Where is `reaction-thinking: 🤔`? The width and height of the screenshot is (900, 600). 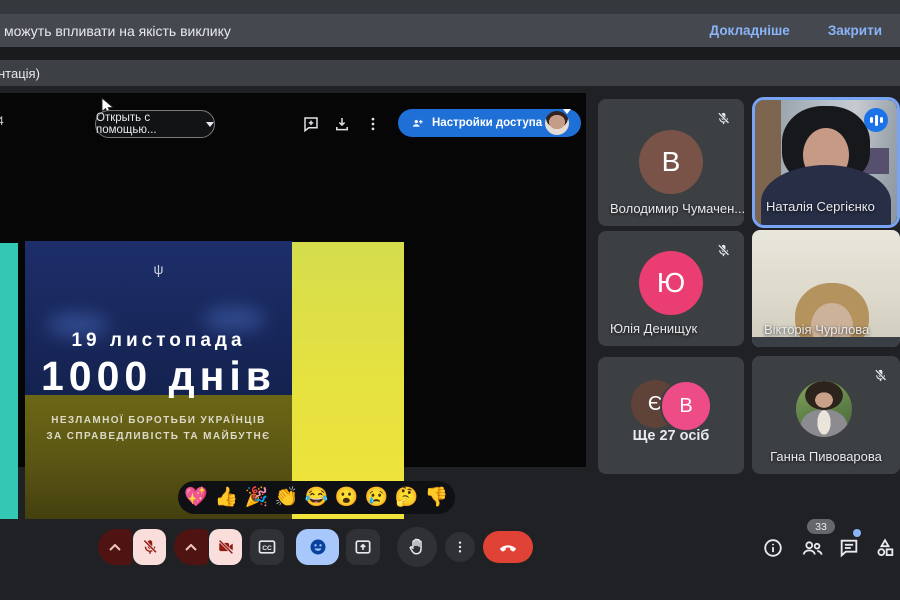 reaction-thinking: 🤔 is located at coordinates (407, 497).